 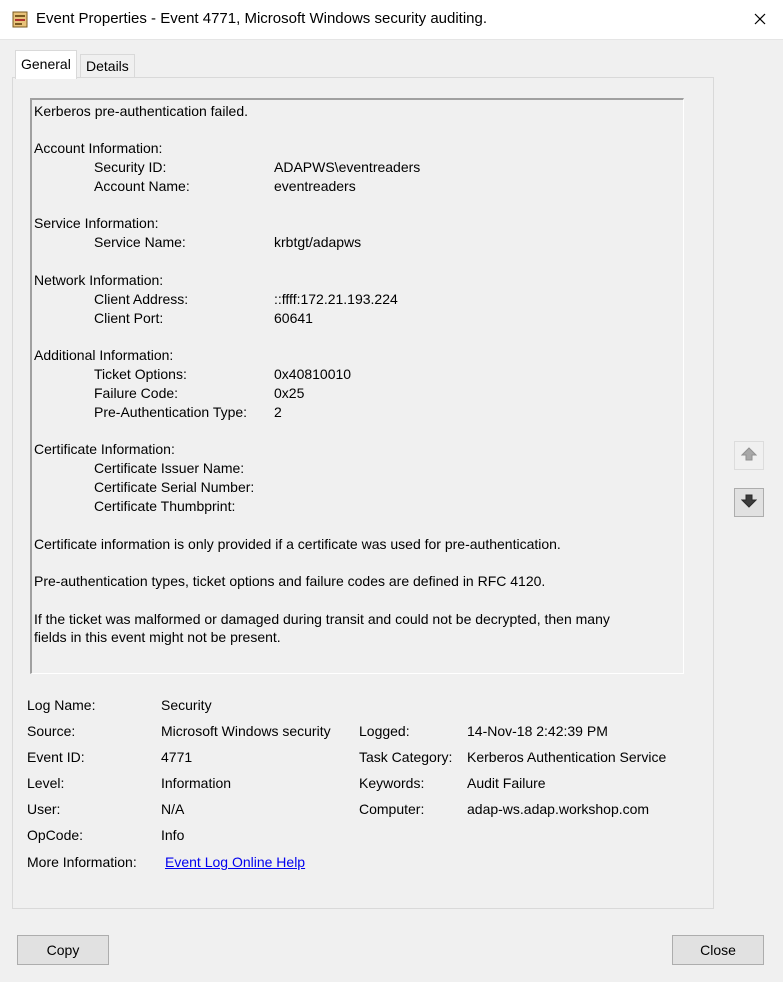 What do you see at coordinates (142, 186) in the screenshot?
I see `account-name-label: Account Name:` at bounding box center [142, 186].